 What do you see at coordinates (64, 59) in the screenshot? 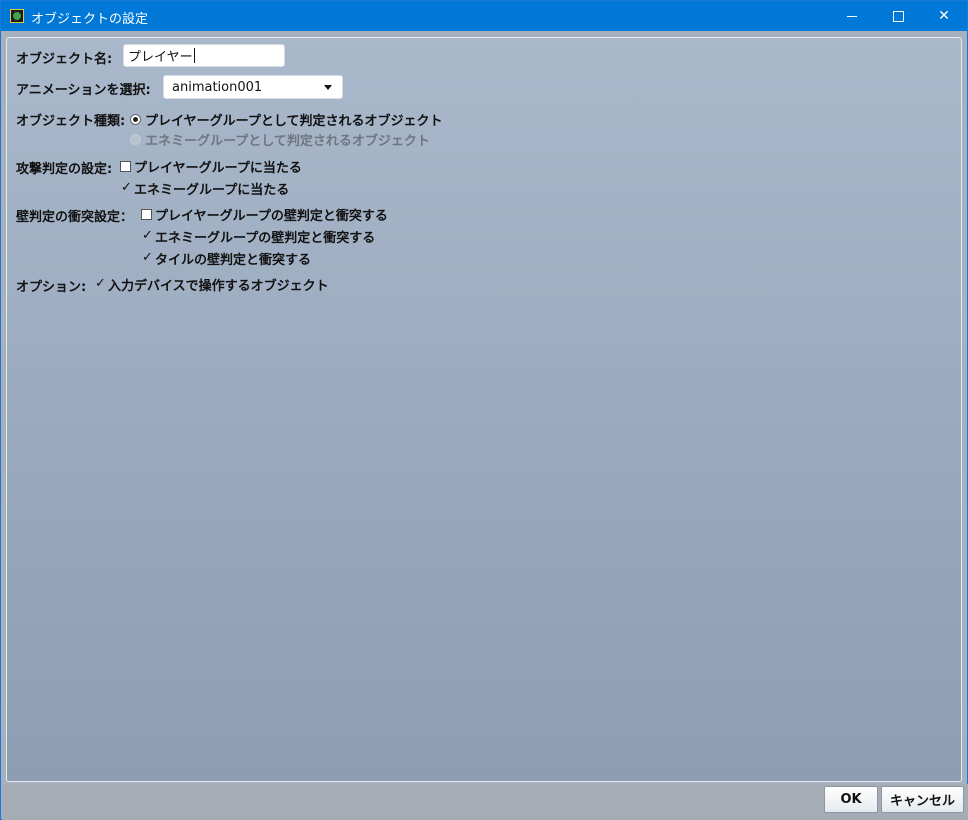
I see `object-name-label: オブジェクト名:` at bounding box center [64, 59].